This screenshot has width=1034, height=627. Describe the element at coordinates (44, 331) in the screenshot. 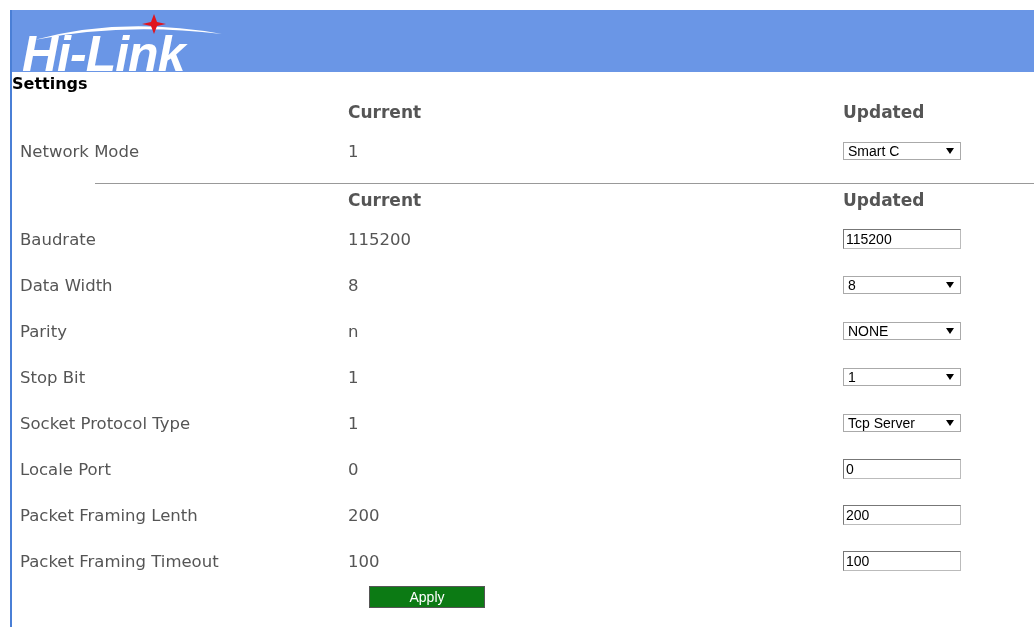

I see `field-label: Parity` at that location.